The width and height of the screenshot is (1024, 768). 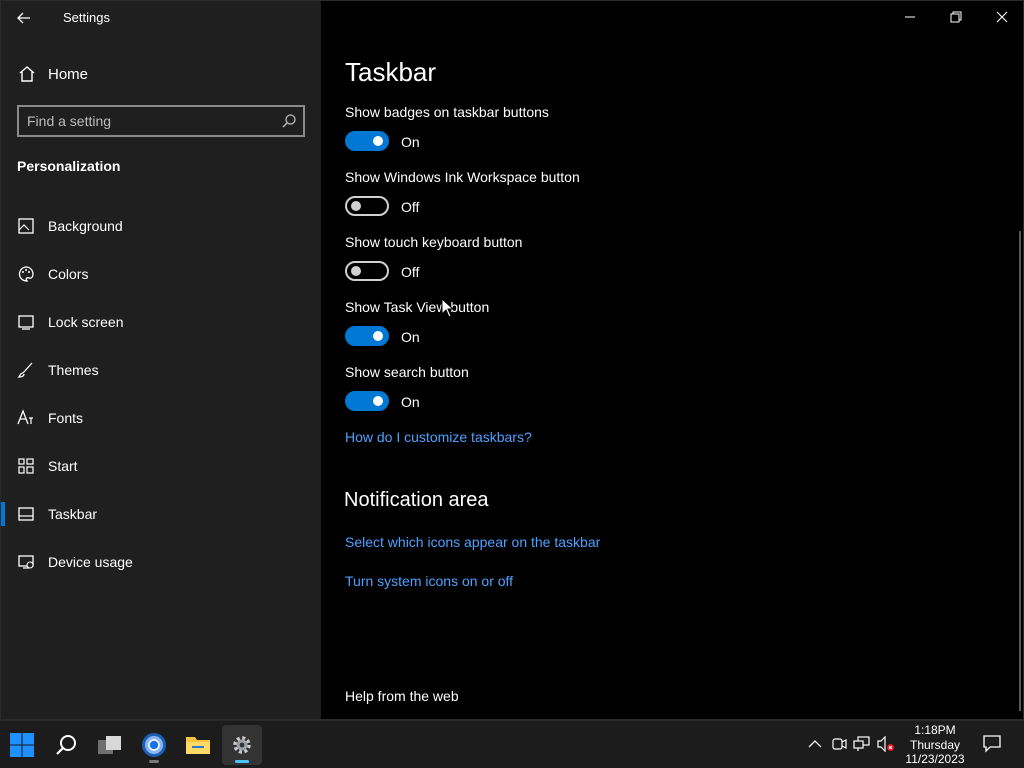 What do you see at coordinates (86, 17) in the screenshot?
I see `window-title: Settings` at bounding box center [86, 17].